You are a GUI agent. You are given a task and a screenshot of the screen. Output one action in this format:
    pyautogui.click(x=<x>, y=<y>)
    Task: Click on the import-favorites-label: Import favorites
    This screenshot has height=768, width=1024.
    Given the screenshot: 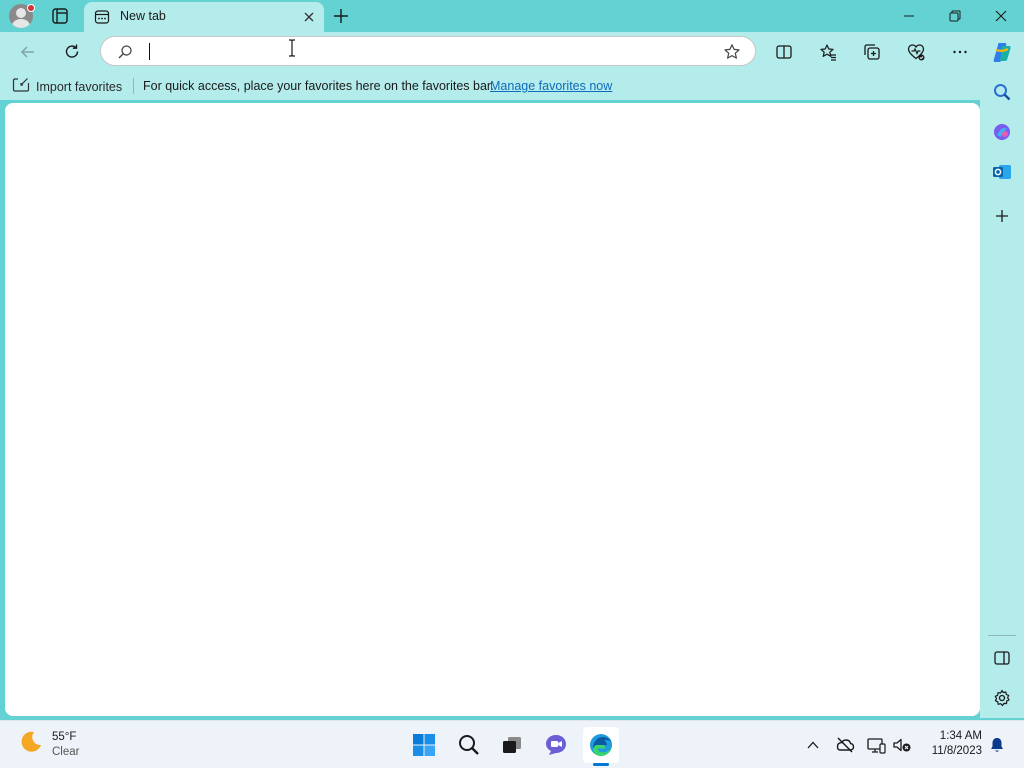 What is the action you would take?
    pyautogui.click(x=79, y=86)
    